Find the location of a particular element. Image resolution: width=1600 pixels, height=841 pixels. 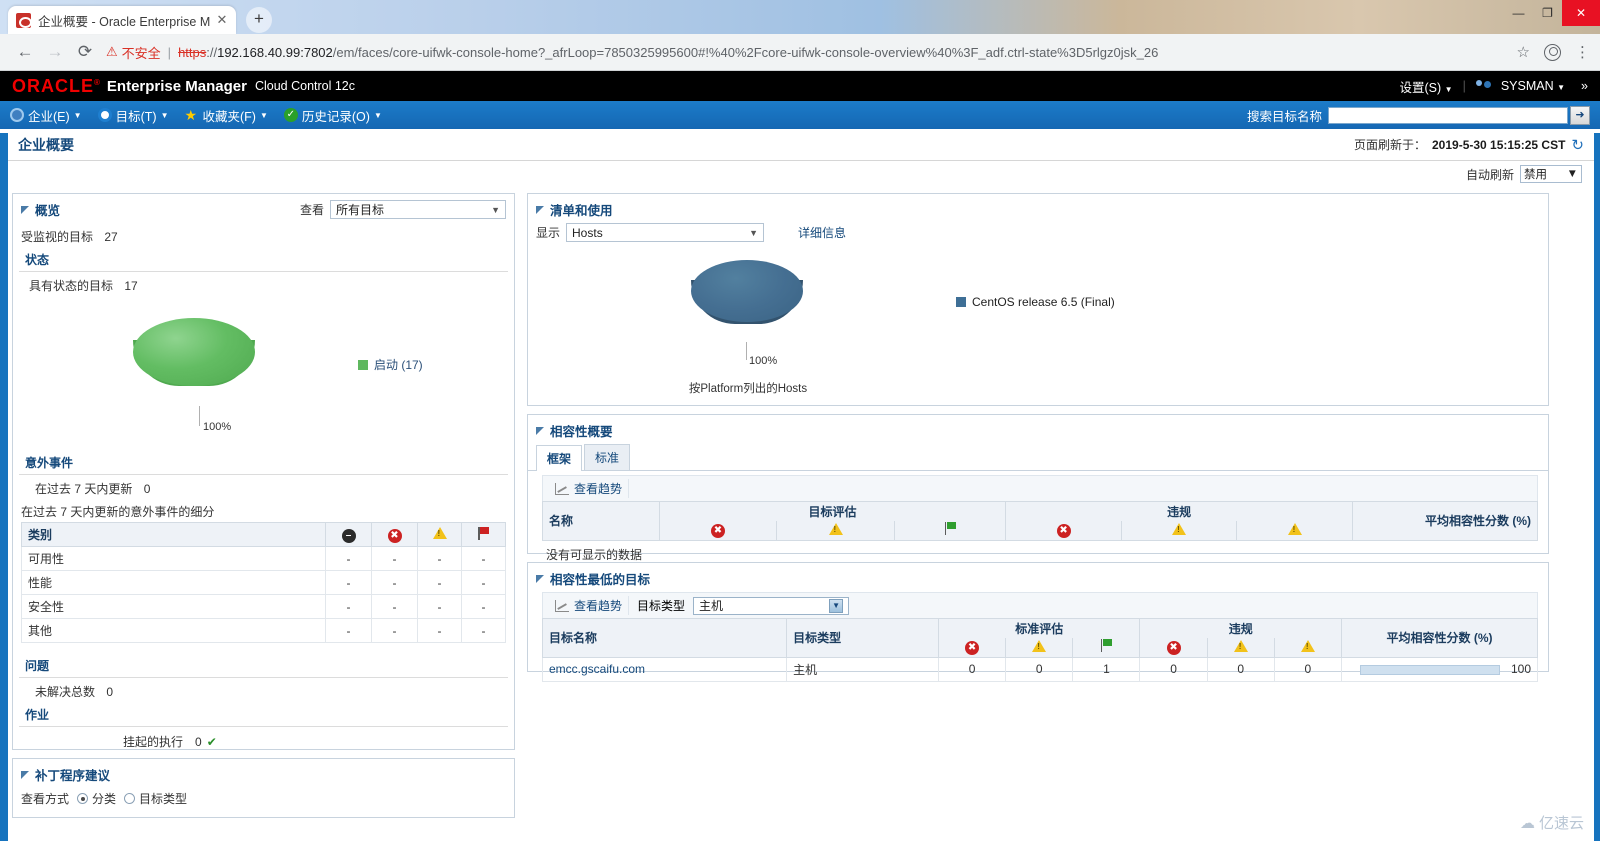

incidents-col-critical: ✖ is located at coordinates (394, 534).